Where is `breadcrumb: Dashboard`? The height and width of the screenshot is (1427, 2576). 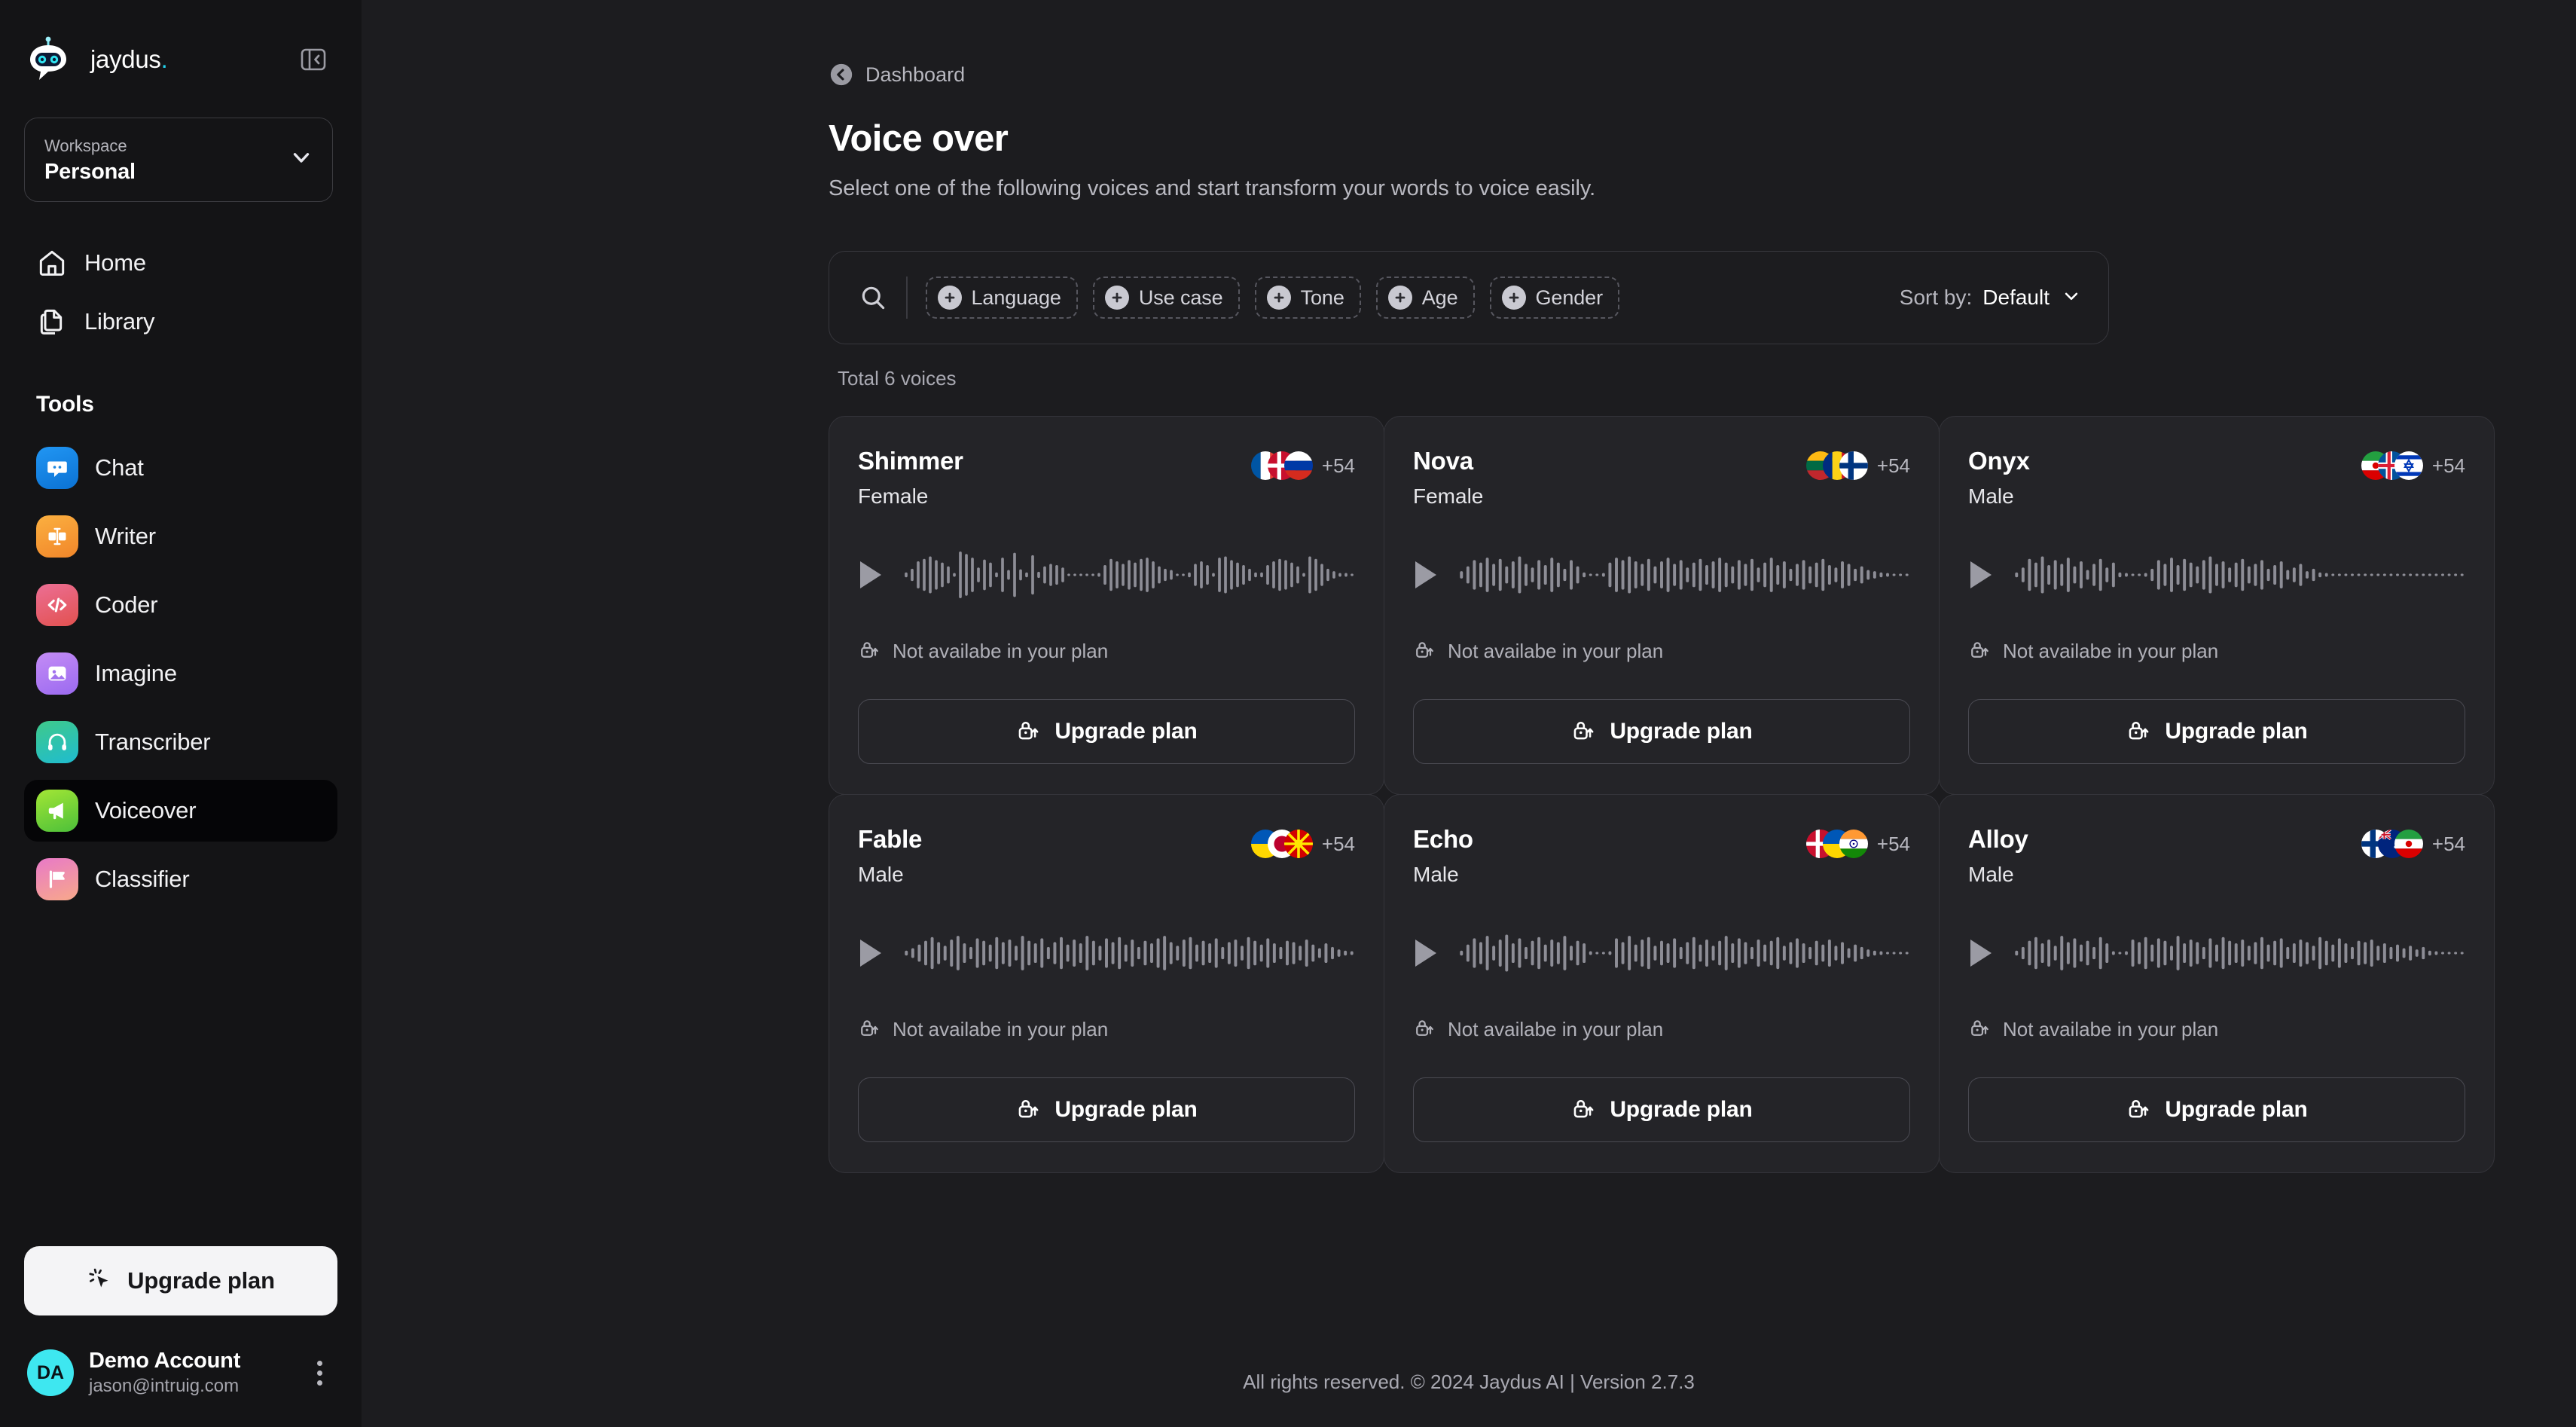
breadcrumb: Dashboard is located at coordinates (1469, 74).